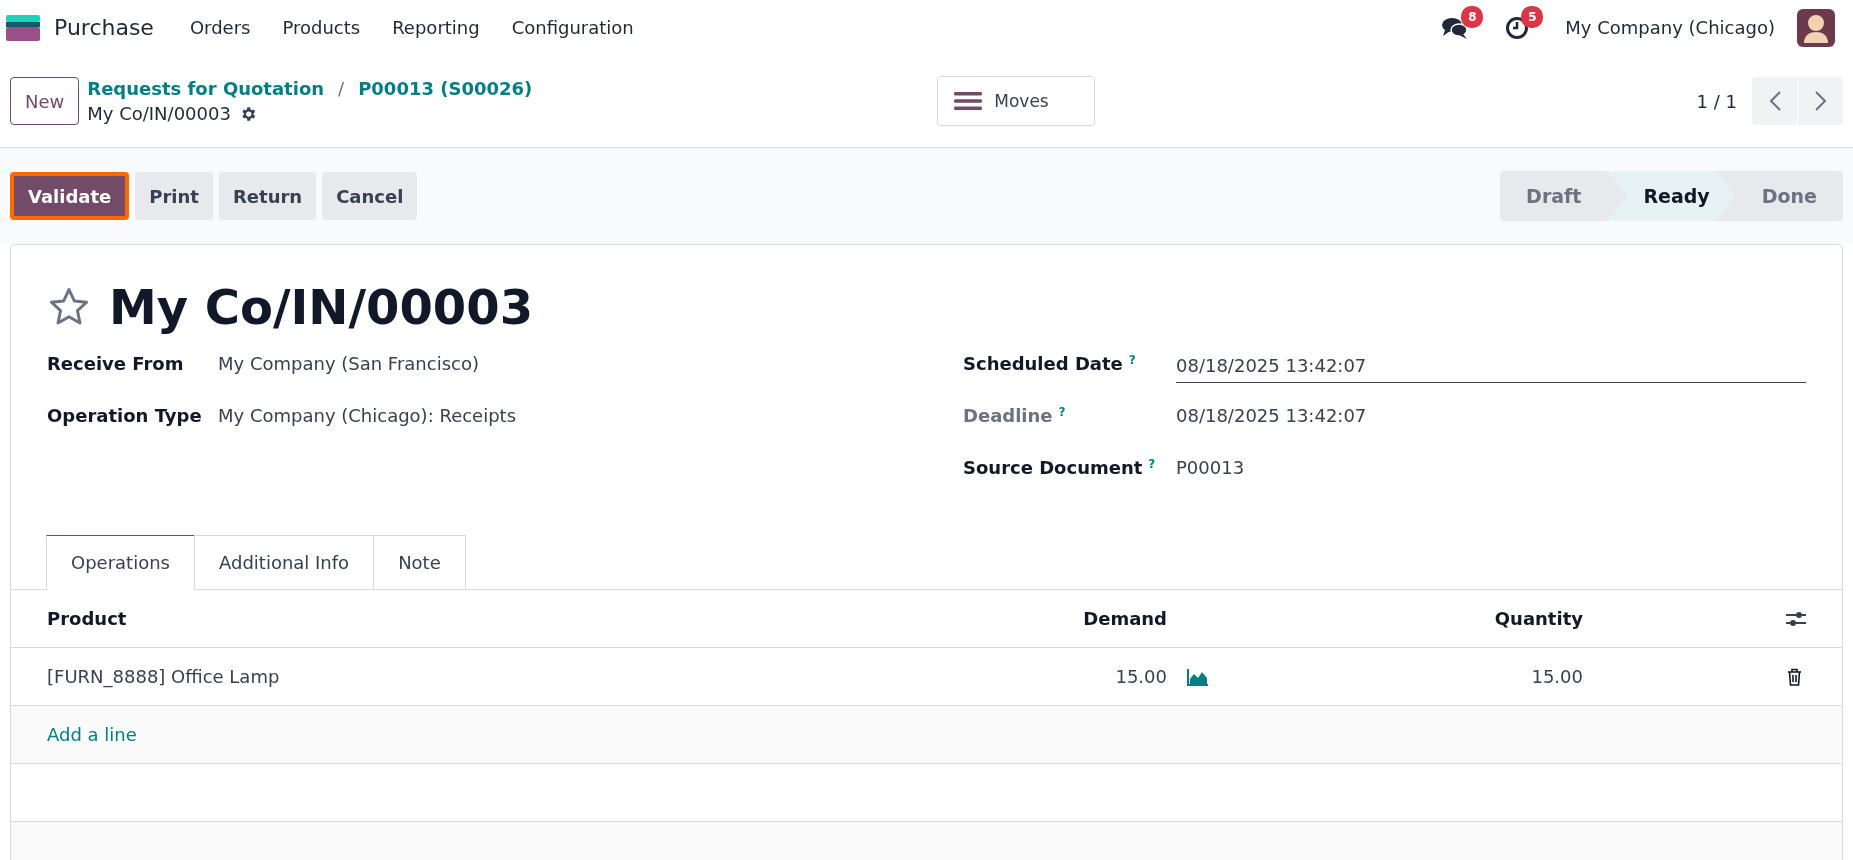  I want to click on user-avatar, so click(1816, 27).